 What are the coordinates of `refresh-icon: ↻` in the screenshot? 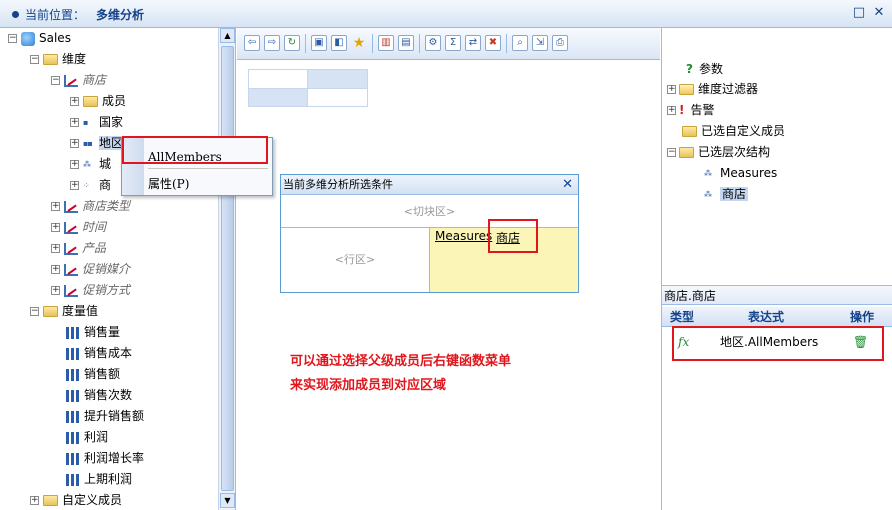 It's located at (292, 43).